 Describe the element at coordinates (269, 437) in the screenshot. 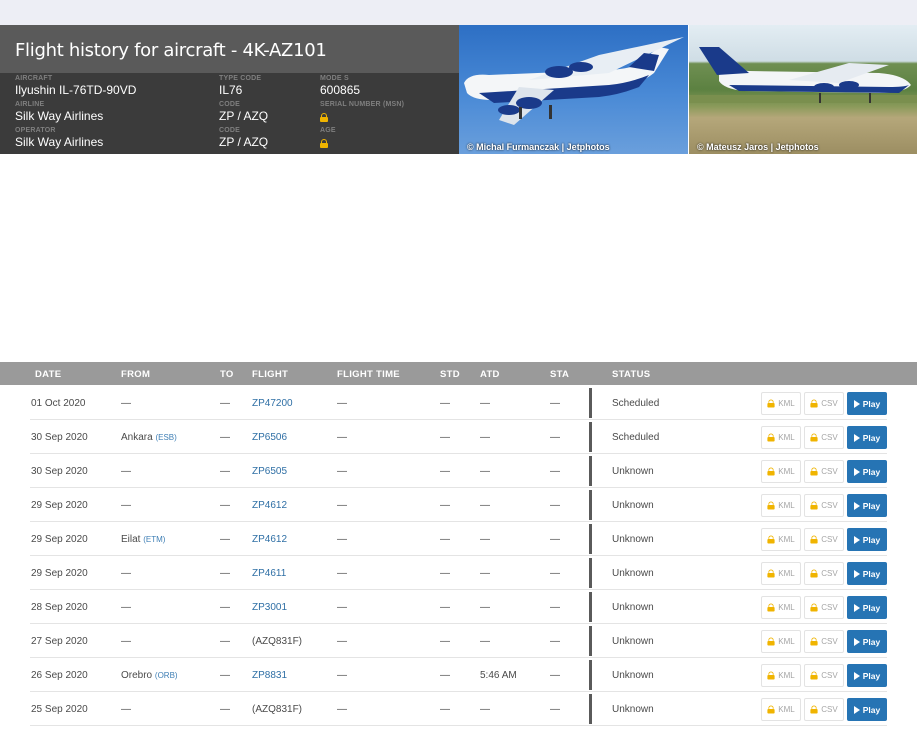

I see `cell-flight: ZP6506` at that location.